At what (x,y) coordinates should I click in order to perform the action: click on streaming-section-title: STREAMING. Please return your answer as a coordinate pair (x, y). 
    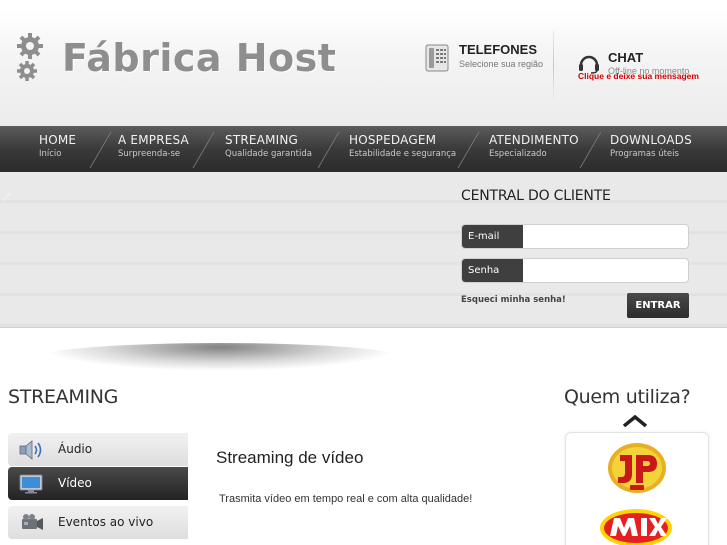
    Looking at the image, I should click on (63, 397).